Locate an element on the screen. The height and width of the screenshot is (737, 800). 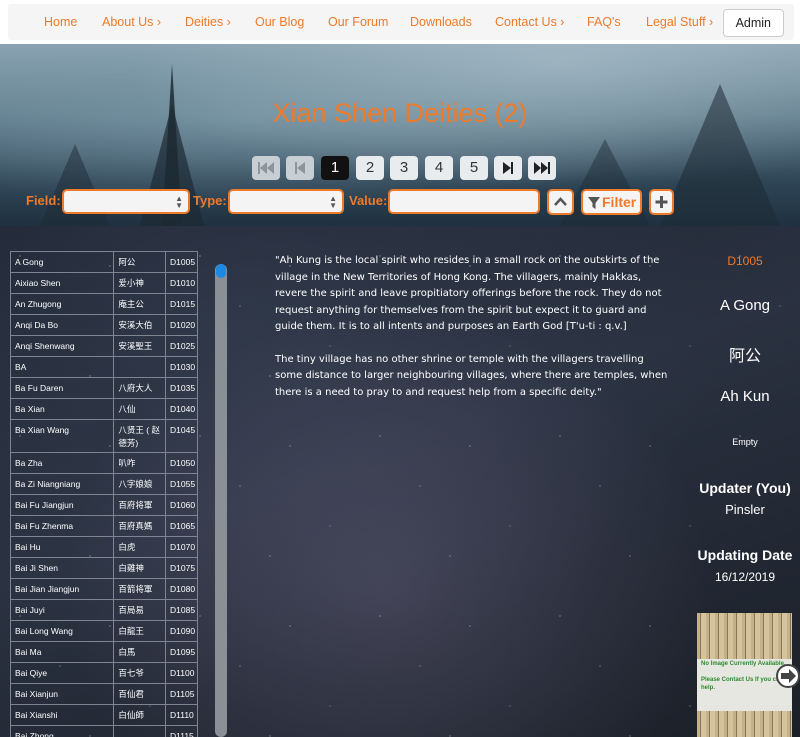
deity-code-cell: D1050 is located at coordinates (181, 463).